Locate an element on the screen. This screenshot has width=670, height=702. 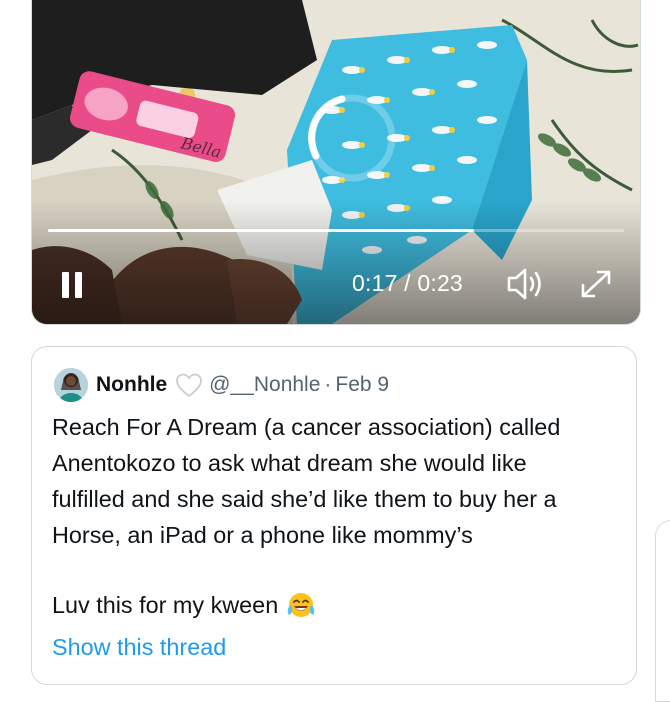
video-time: 0:17 / 0:23 is located at coordinates (407, 283).